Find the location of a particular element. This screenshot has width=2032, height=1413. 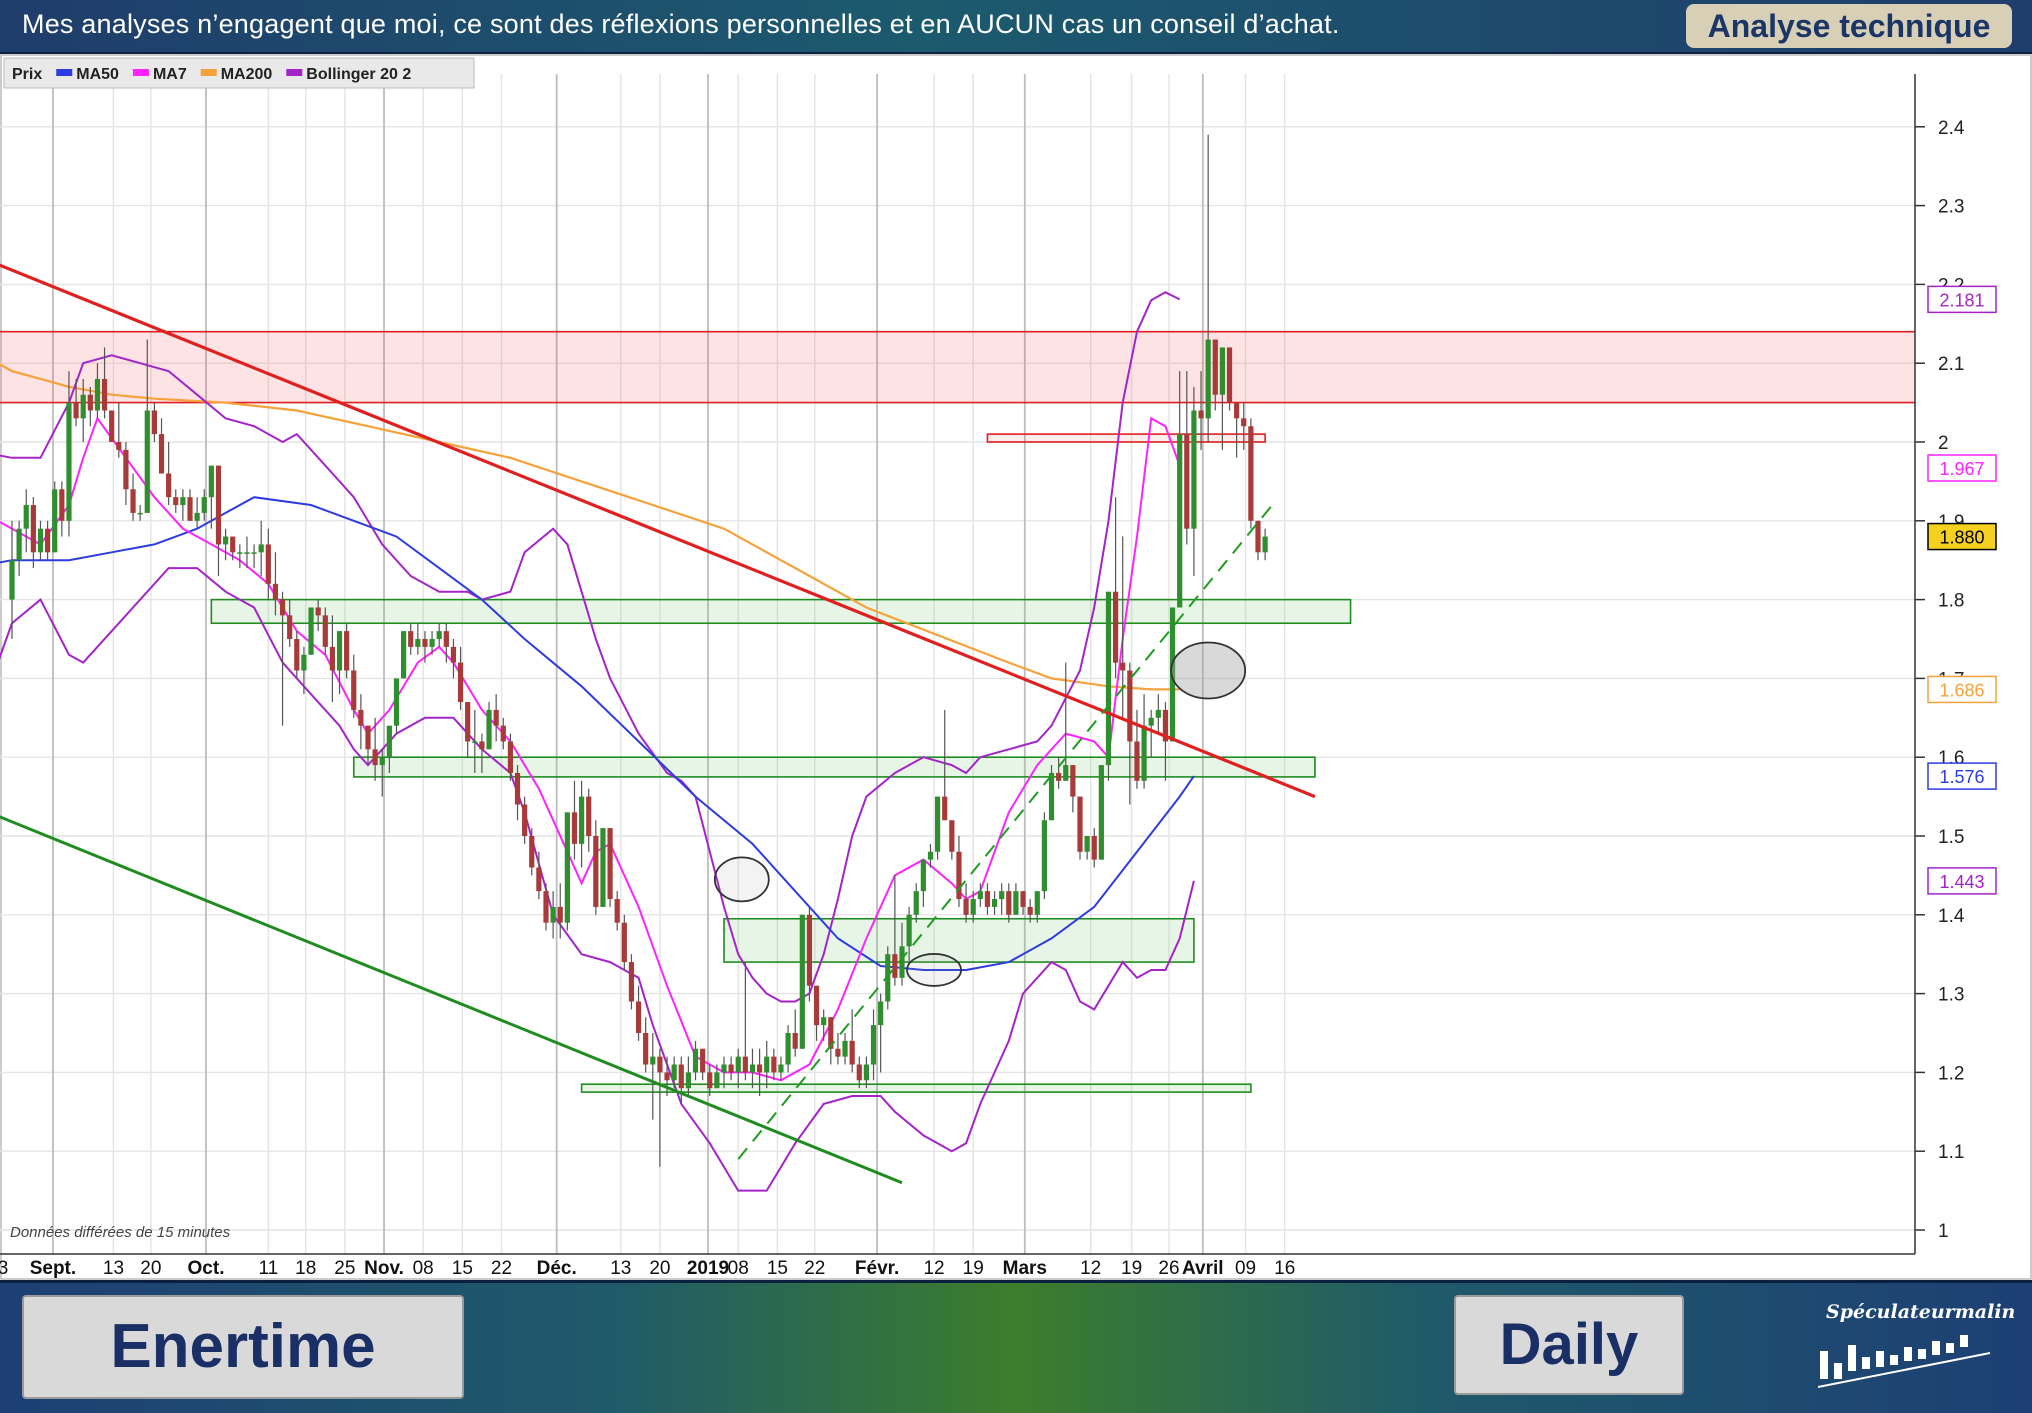

y-tick-label: 2.1 is located at coordinates (1951, 364).